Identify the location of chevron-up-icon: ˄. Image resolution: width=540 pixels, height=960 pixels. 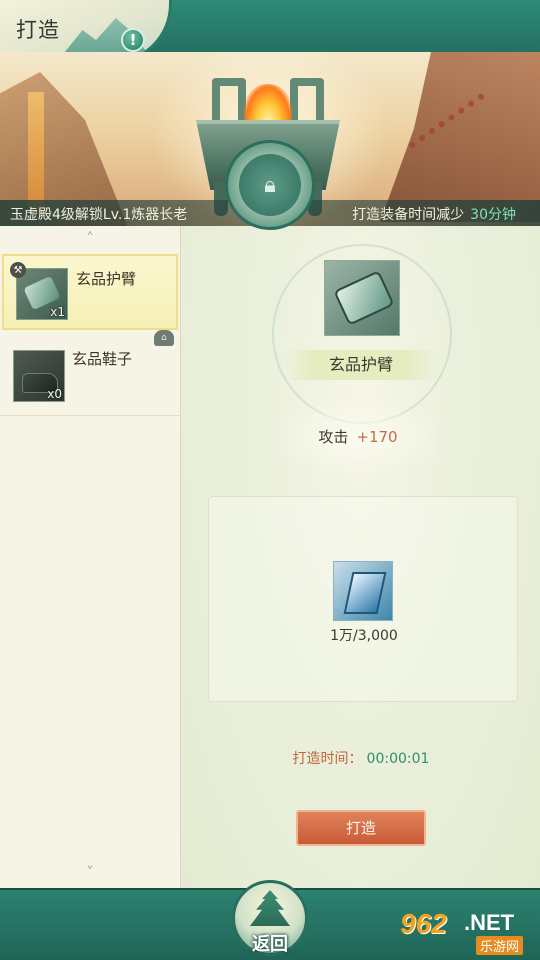
(90, 239).